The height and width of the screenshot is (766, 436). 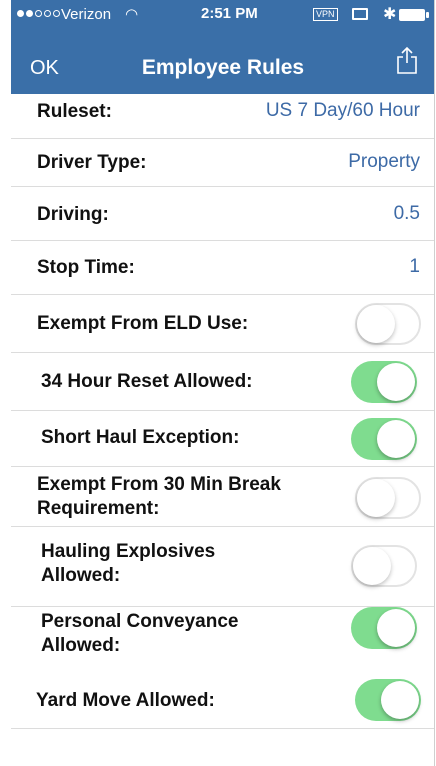 What do you see at coordinates (414, 15) in the screenshot?
I see `battery-icon` at bounding box center [414, 15].